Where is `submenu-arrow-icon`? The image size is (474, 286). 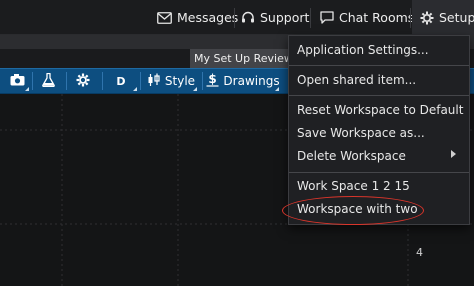 submenu-arrow-icon is located at coordinates (453, 154).